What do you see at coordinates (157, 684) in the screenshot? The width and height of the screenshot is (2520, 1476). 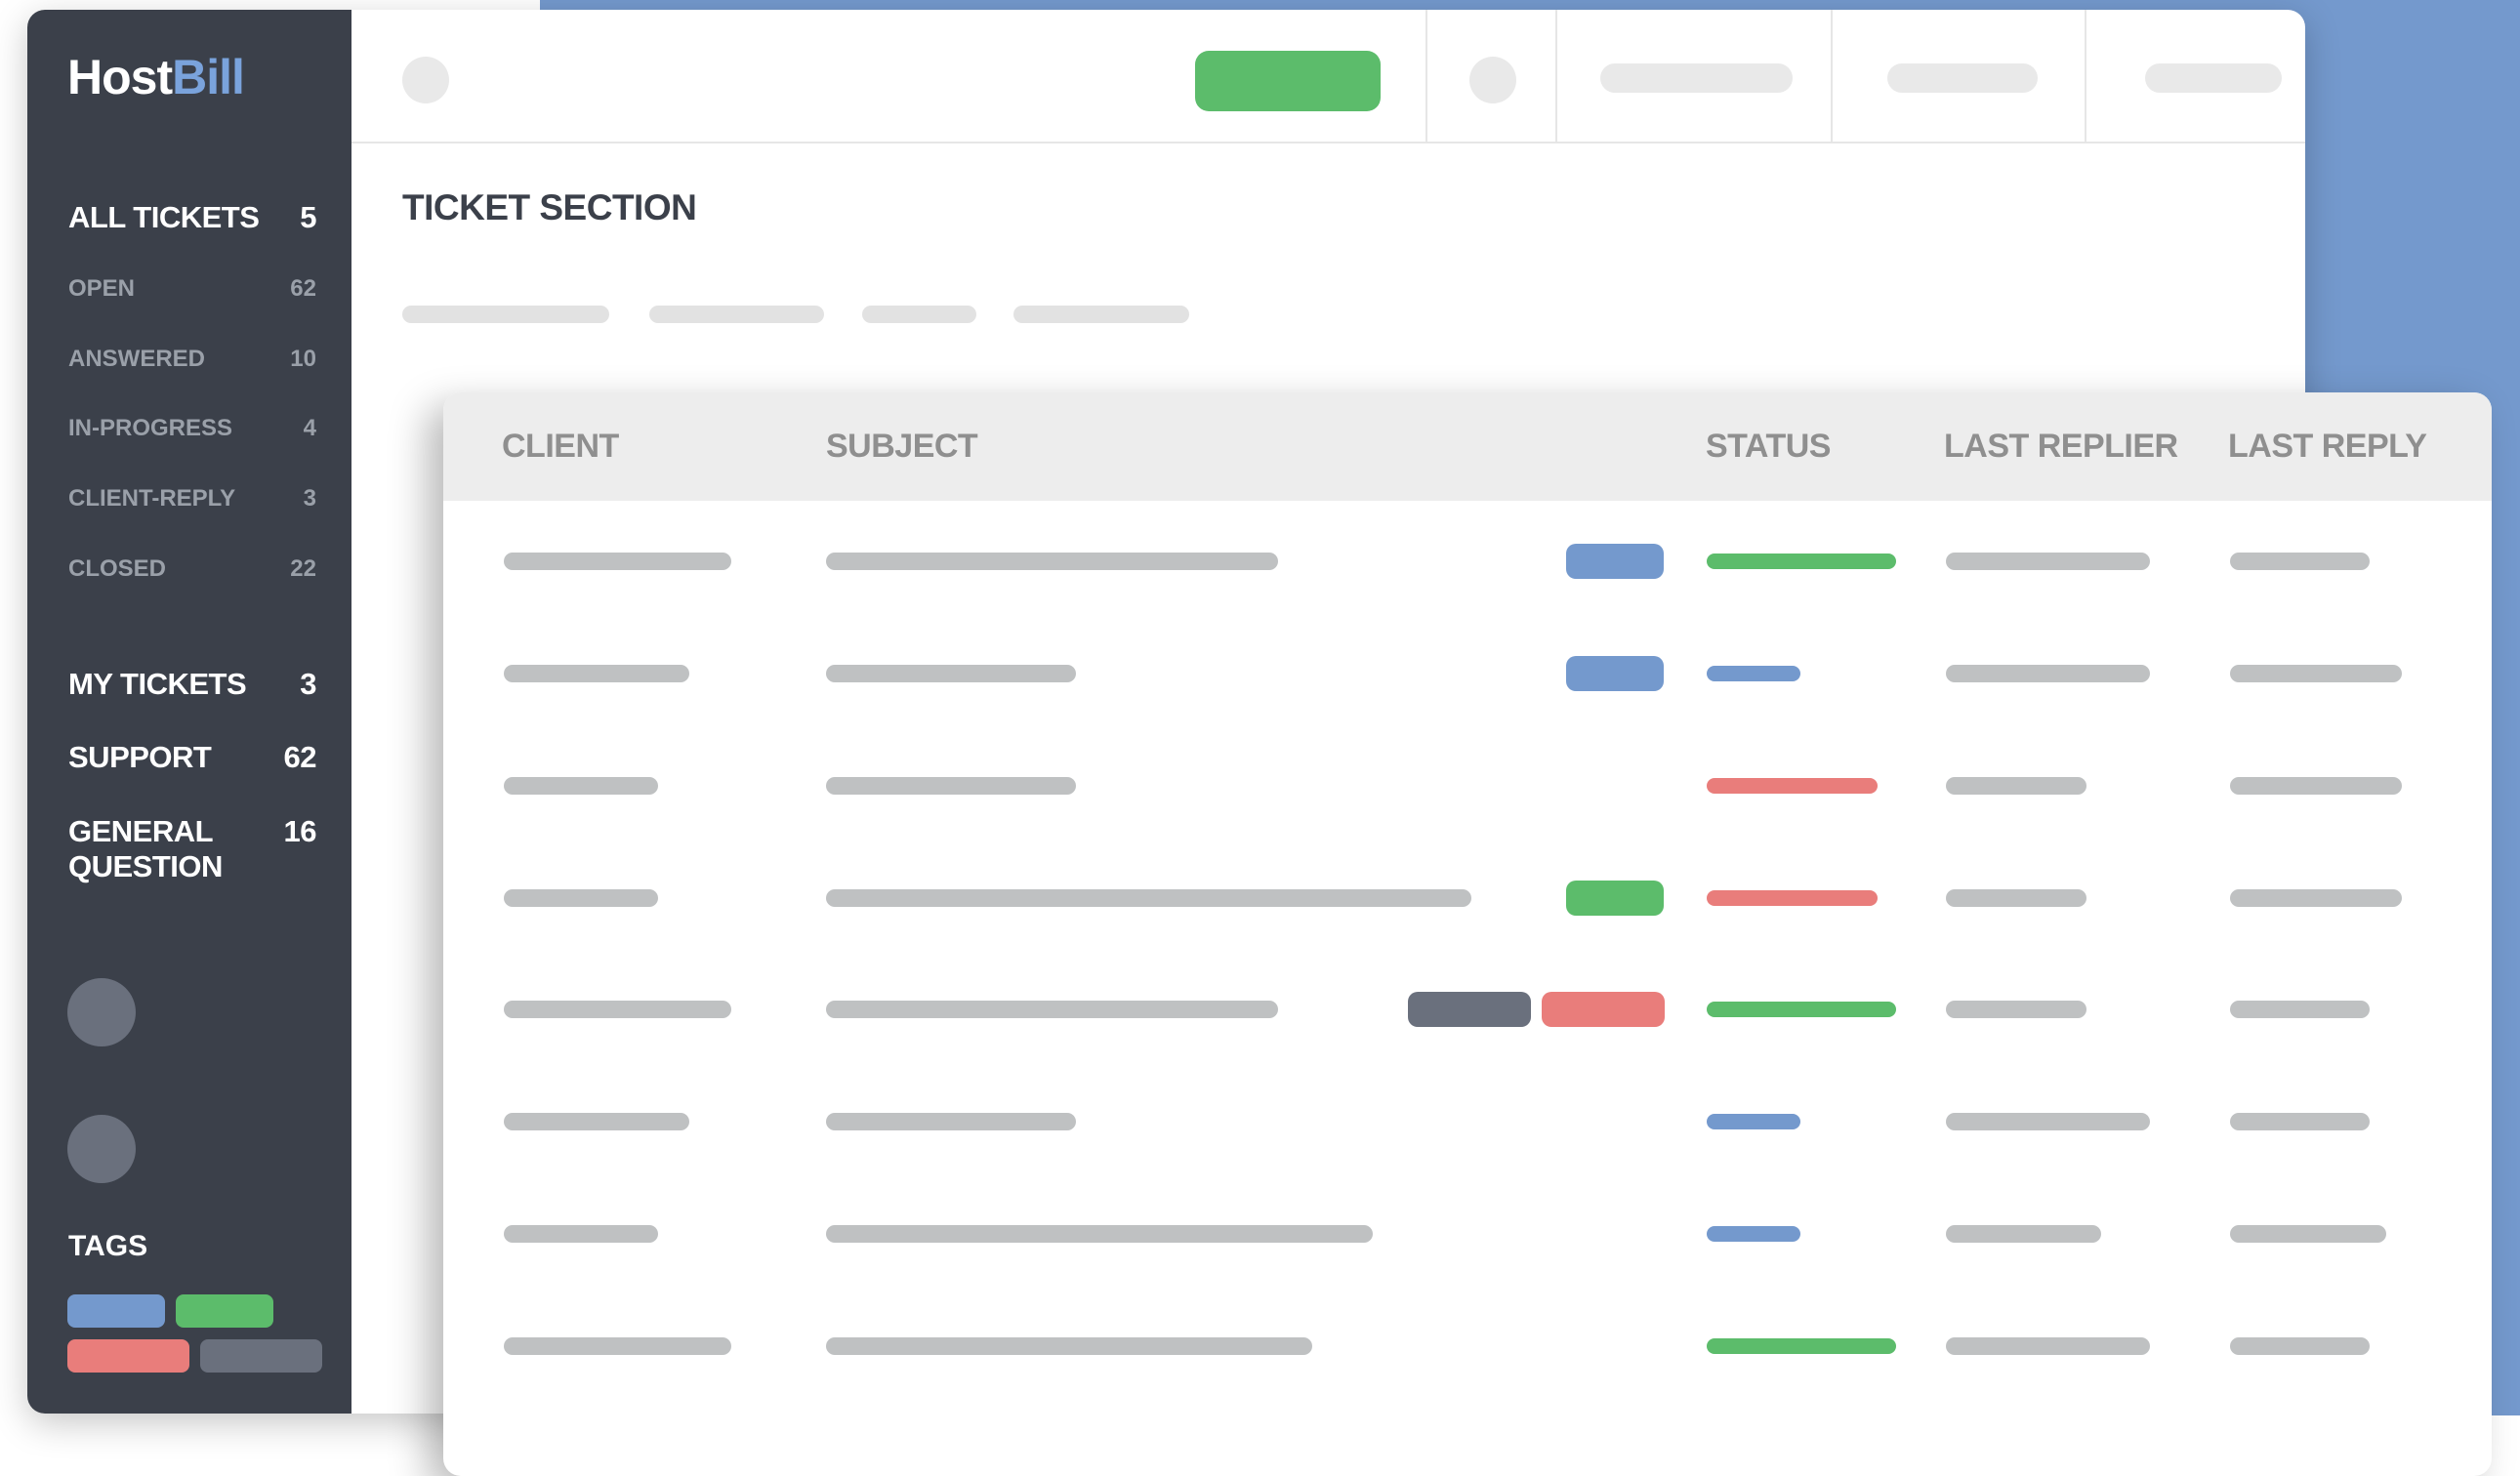 I see `sidebar-item-label: MY TICKETS` at bounding box center [157, 684].